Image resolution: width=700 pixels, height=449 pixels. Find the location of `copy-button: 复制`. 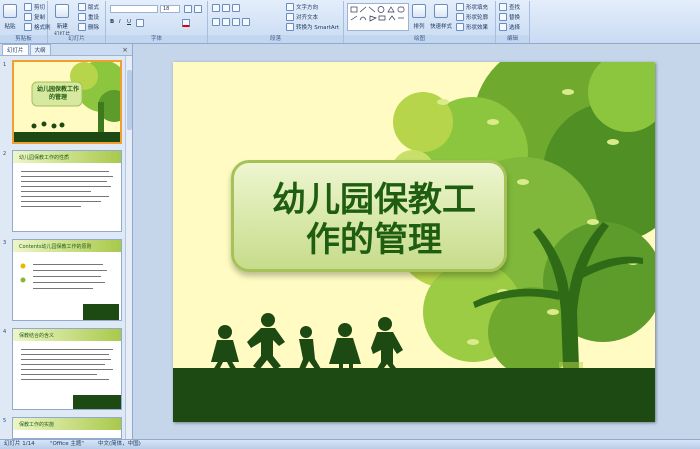

copy-button: 复制 is located at coordinates (34, 17).